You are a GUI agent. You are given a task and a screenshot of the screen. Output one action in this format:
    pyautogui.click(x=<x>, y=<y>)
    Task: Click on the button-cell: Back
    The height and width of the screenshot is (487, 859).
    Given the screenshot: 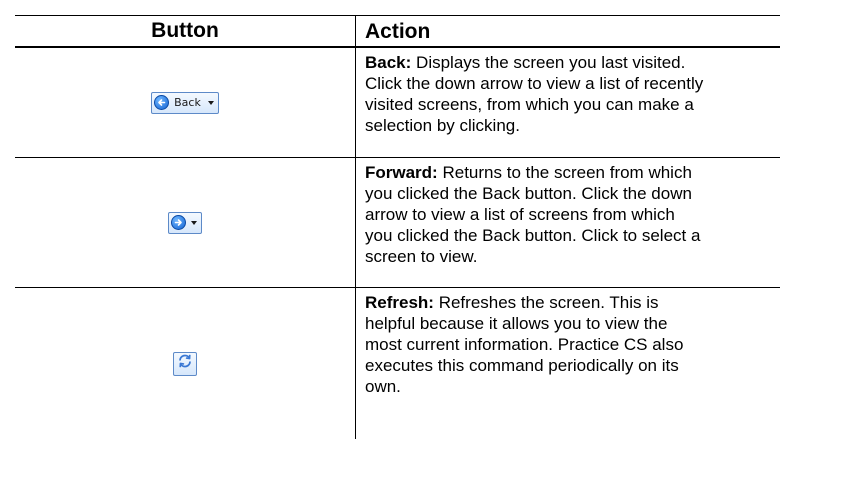 What is the action you would take?
    pyautogui.click(x=185, y=102)
    